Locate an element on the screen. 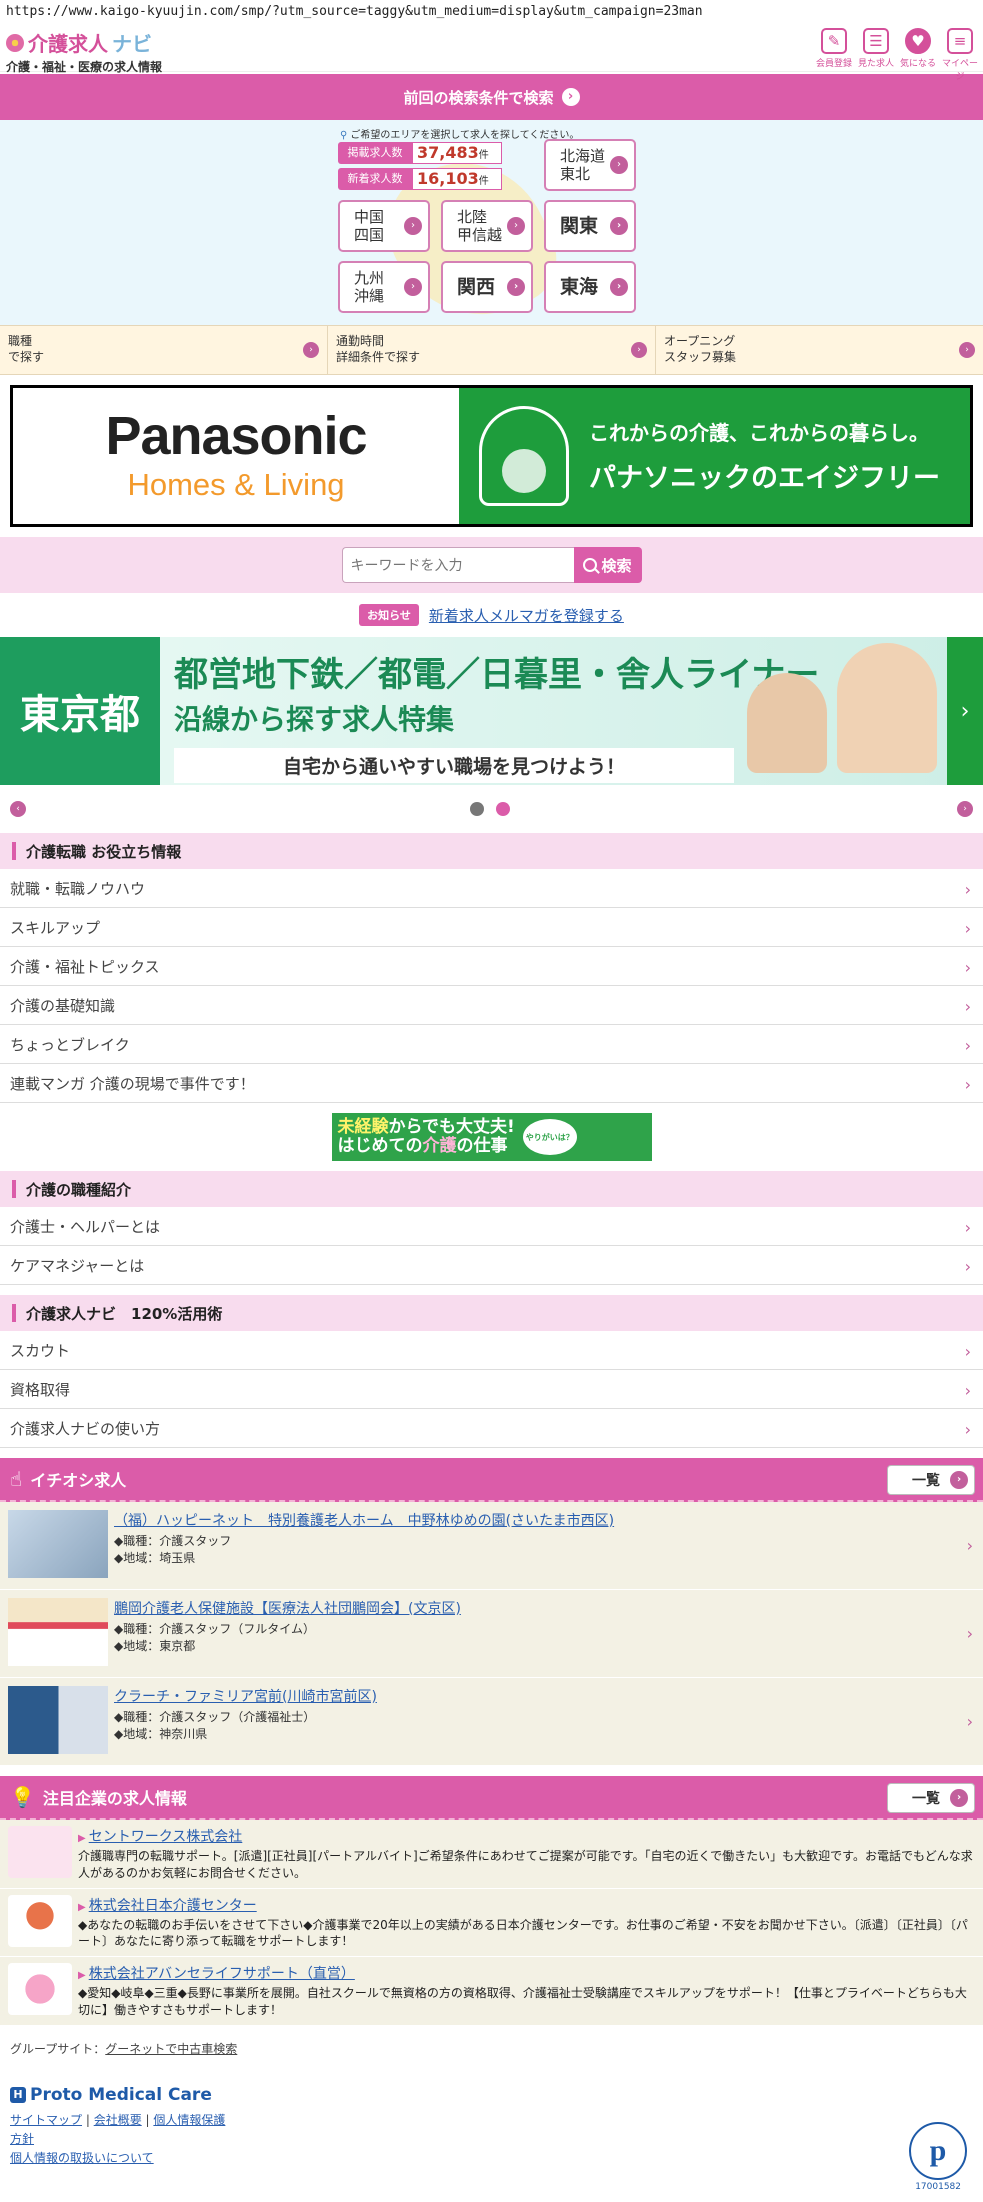  carousel-prev-arrow: ‹ is located at coordinates (18, 809).